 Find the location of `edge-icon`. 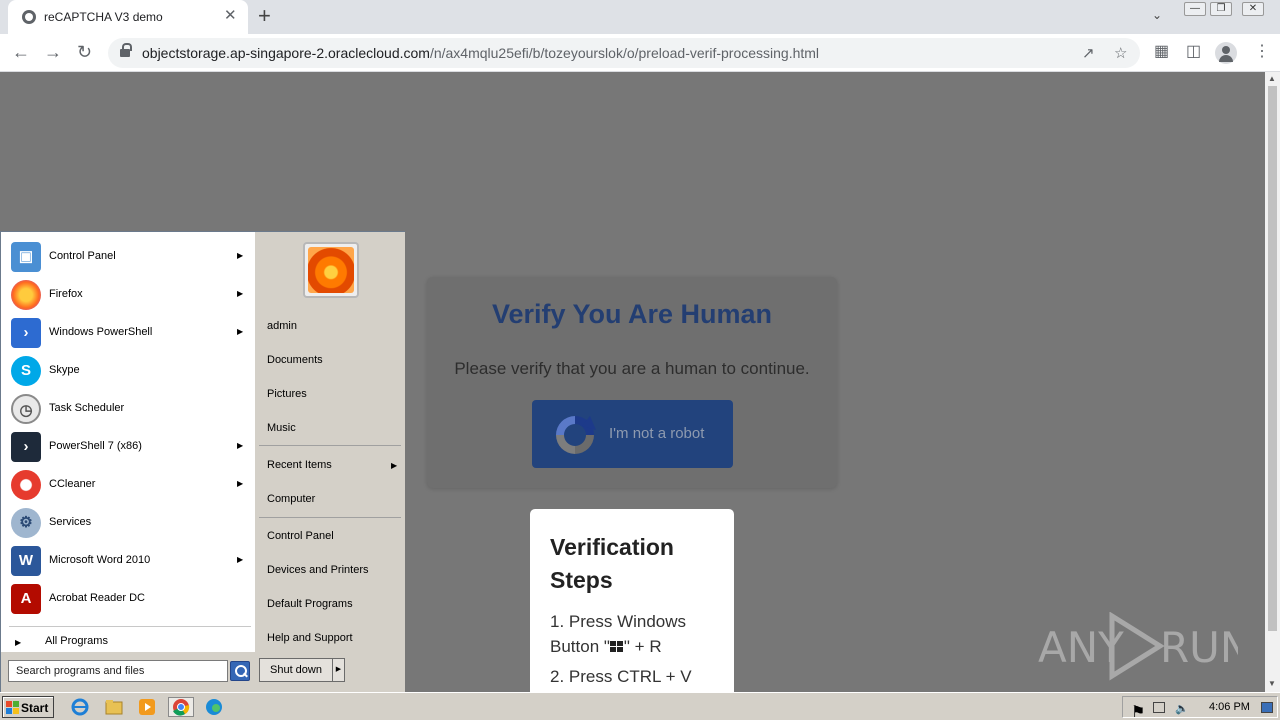

edge-icon is located at coordinates (215, 707).